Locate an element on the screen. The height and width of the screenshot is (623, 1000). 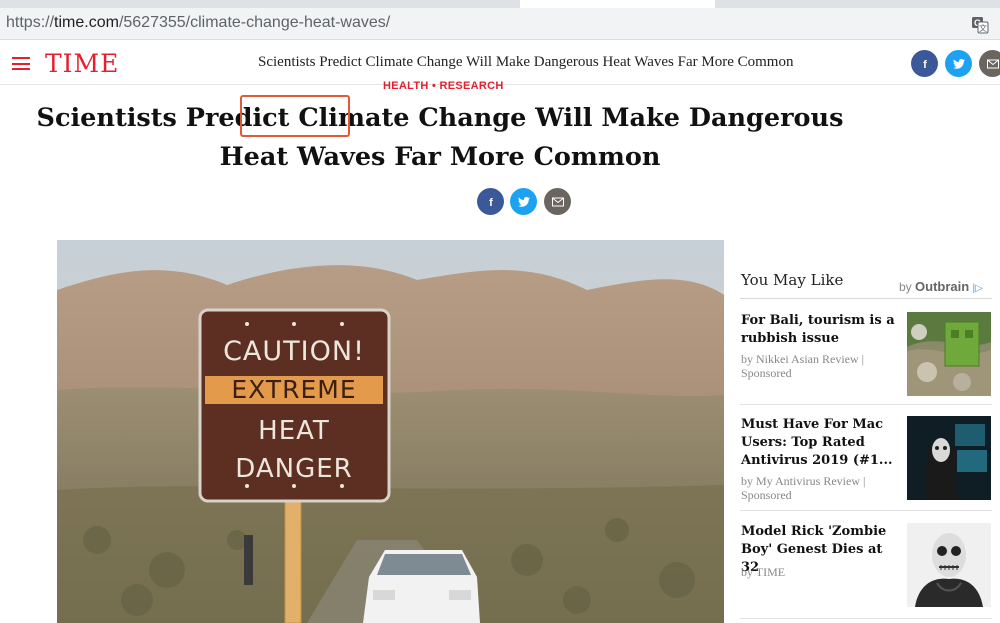
active-tab is located at coordinates (617, 4).